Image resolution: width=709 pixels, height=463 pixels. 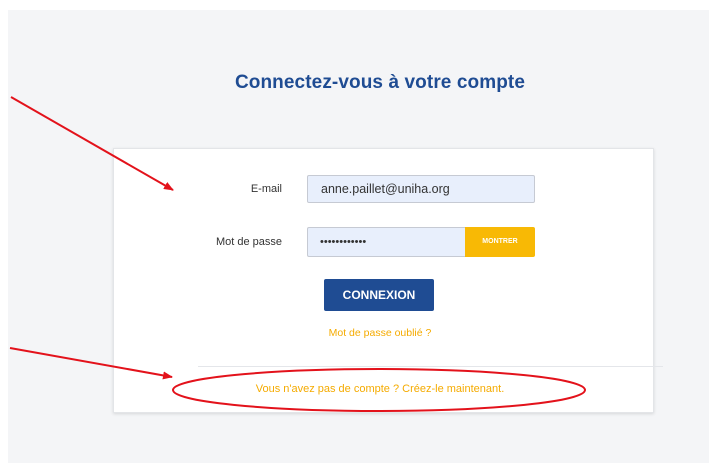 What do you see at coordinates (380, 333) in the screenshot?
I see `forgot-password-link: Mot de passe oublié ?` at bounding box center [380, 333].